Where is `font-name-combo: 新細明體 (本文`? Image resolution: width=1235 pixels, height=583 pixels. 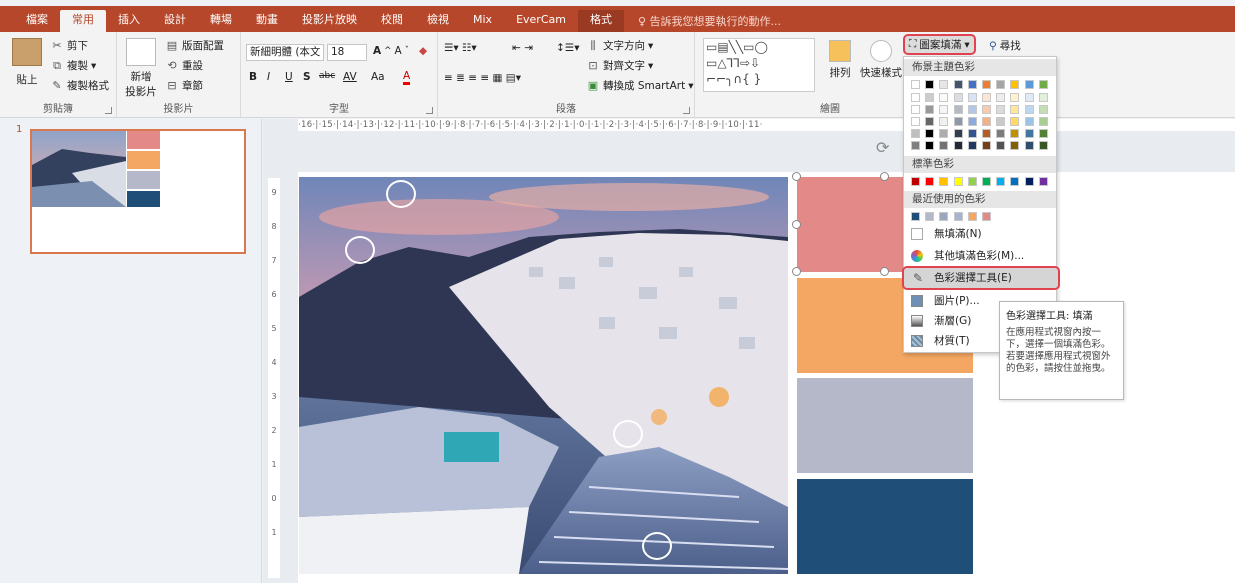
font-name-combo: 新細明體 (本文 is located at coordinates (285, 52).